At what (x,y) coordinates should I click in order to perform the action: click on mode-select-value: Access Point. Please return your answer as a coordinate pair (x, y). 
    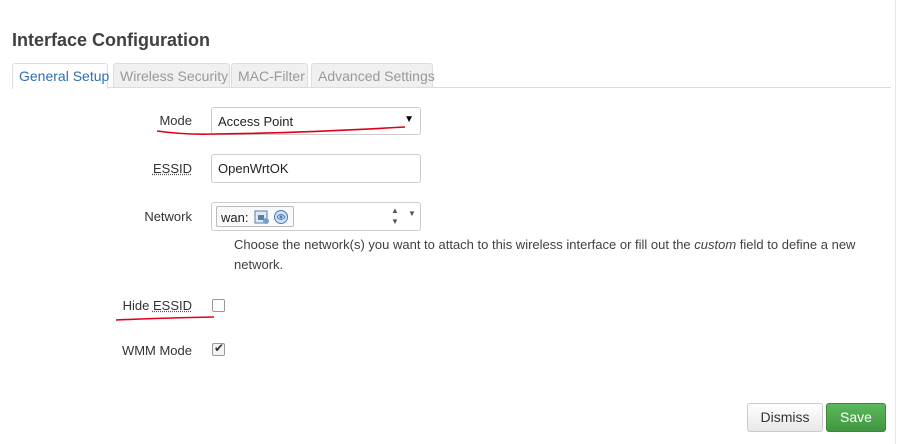
    Looking at the image, I should click on (256, 121).